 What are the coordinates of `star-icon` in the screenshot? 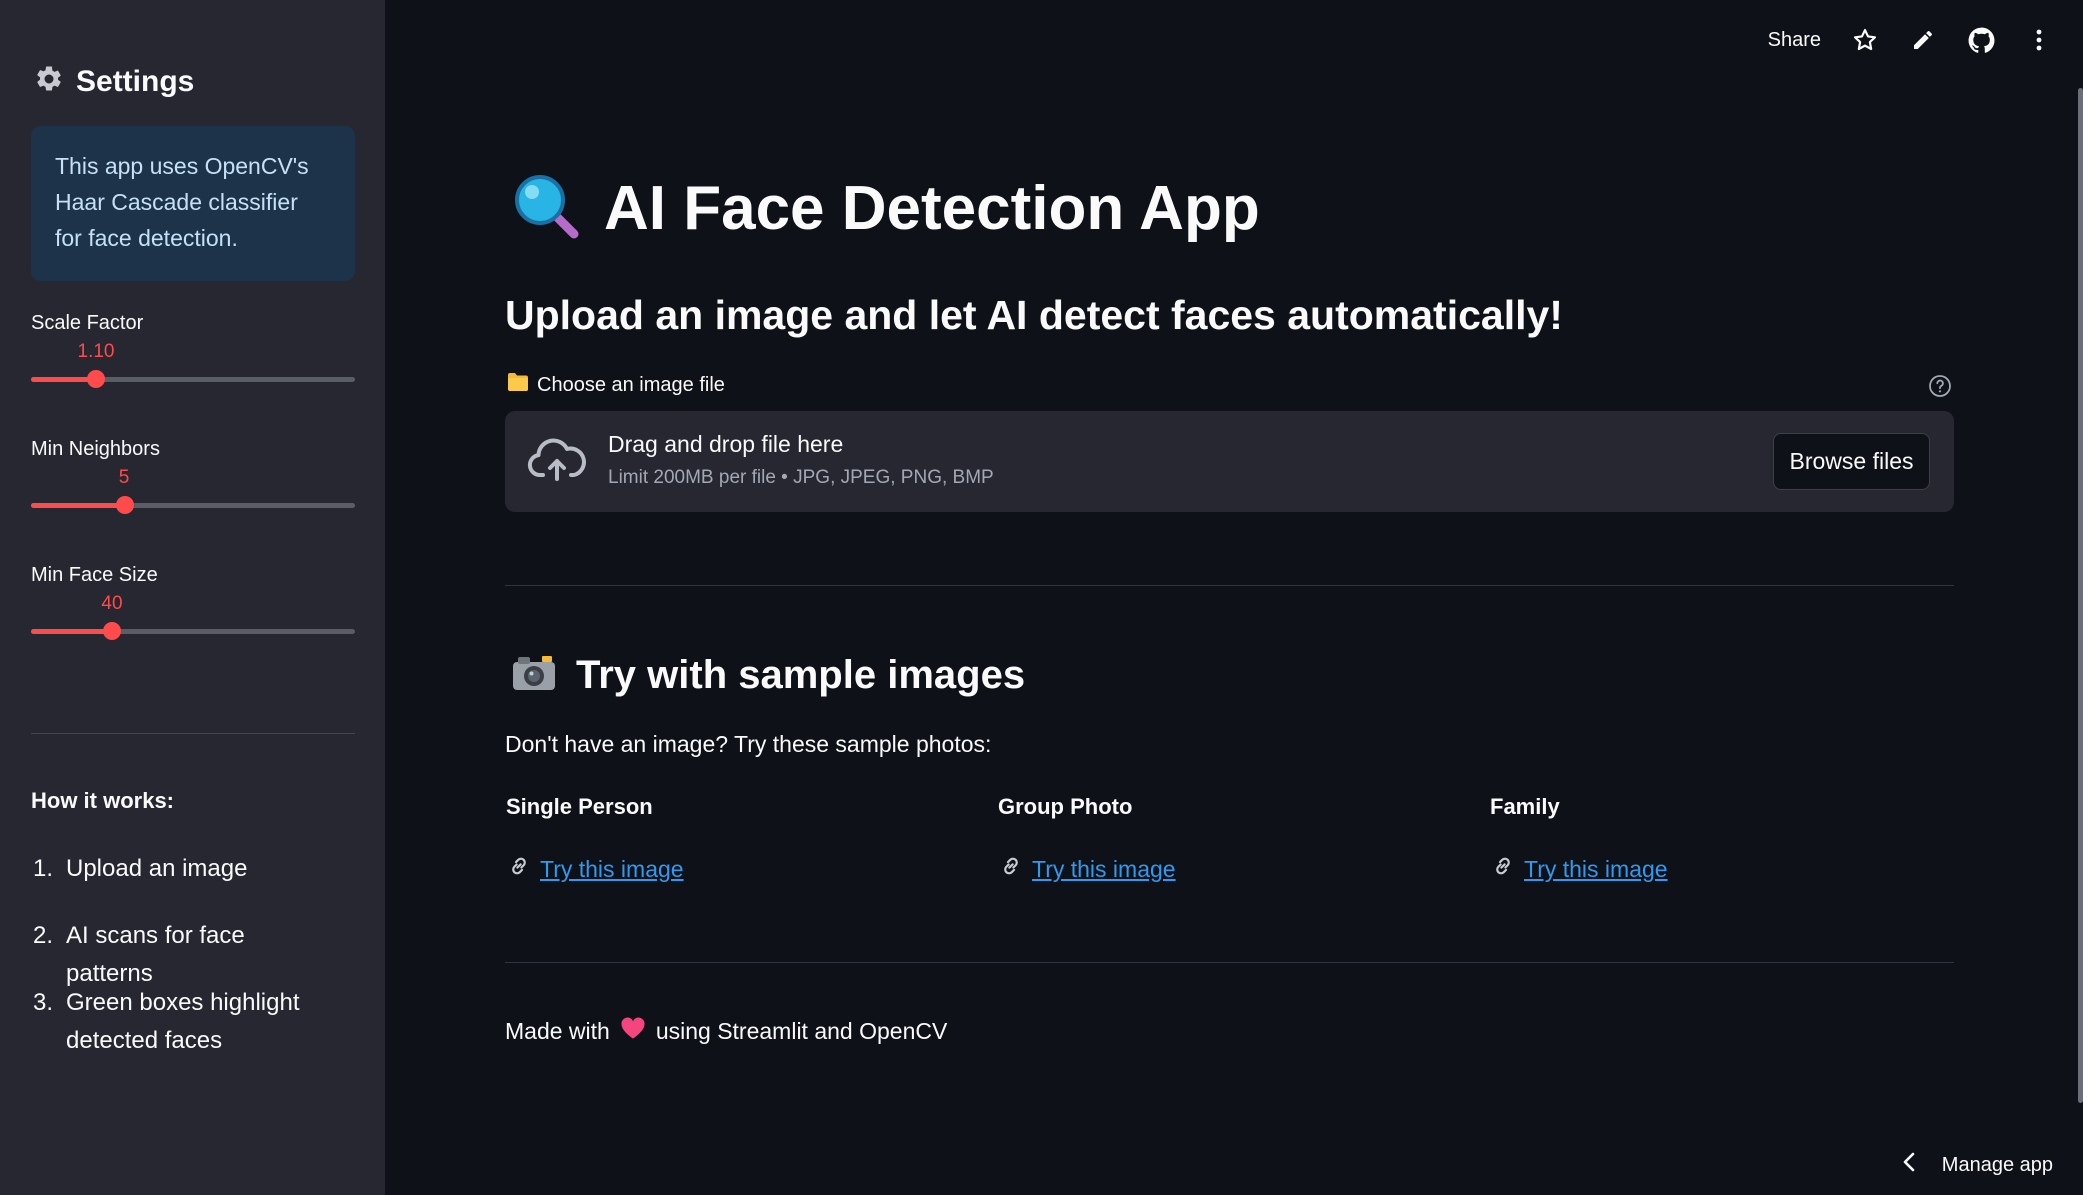 It's located at (1865, 40).